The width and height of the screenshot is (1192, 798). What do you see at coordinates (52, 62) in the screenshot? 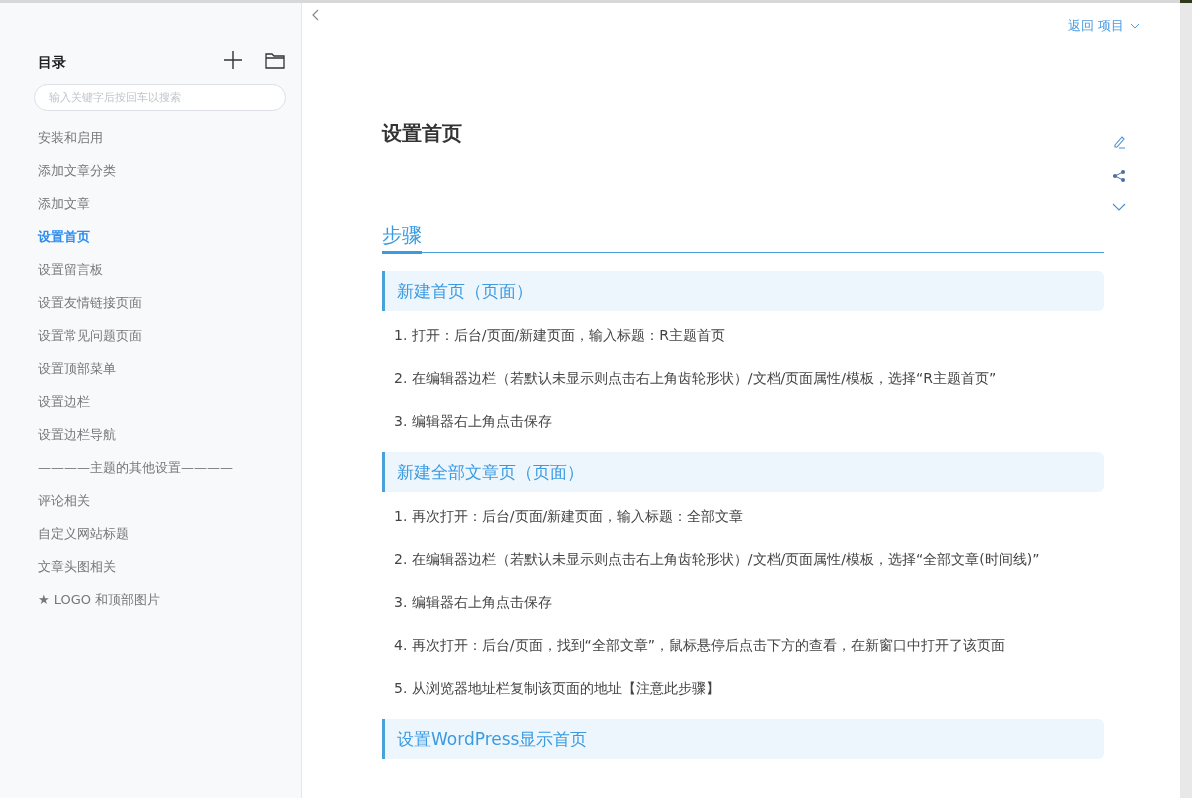
I see `sidebar-title: 目录` at bounding box center [52, 62].